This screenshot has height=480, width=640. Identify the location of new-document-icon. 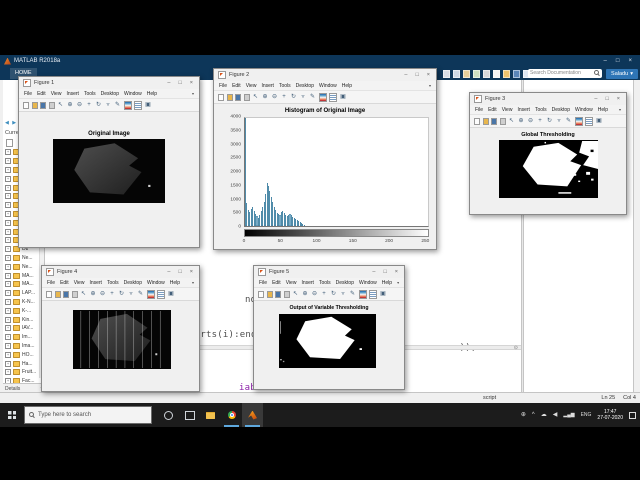
(261, 294).